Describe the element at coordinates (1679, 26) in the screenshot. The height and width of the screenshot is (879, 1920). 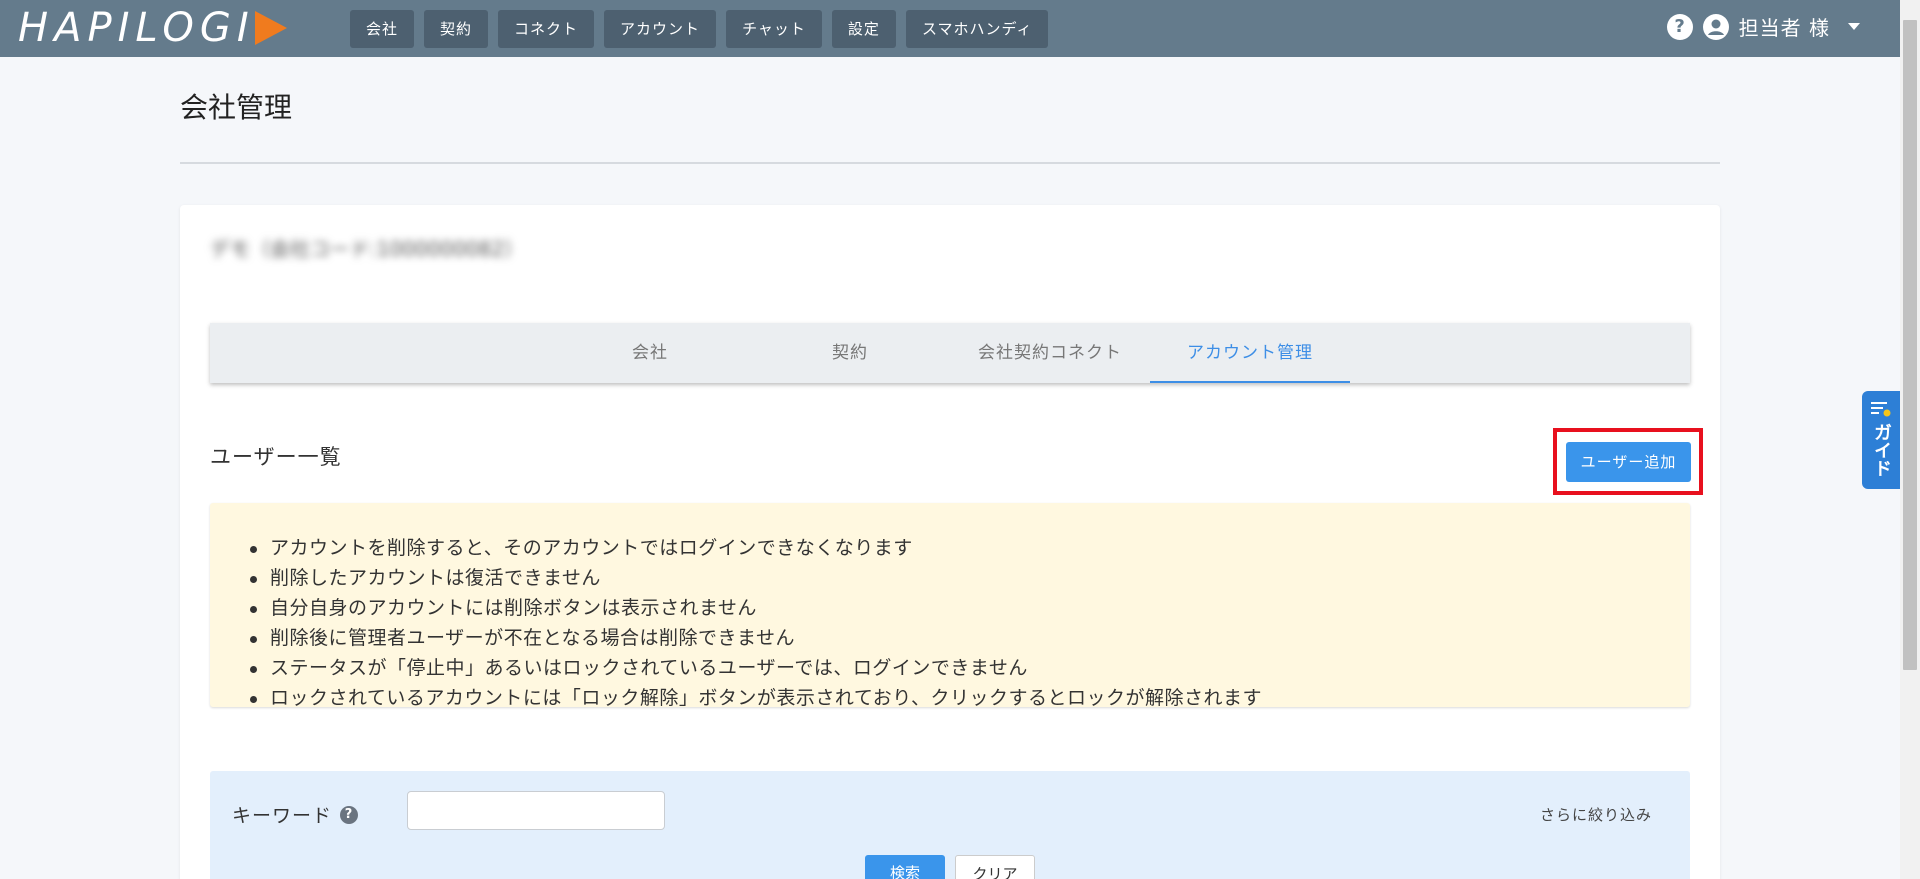
I see `help-icon: ?` at that location.